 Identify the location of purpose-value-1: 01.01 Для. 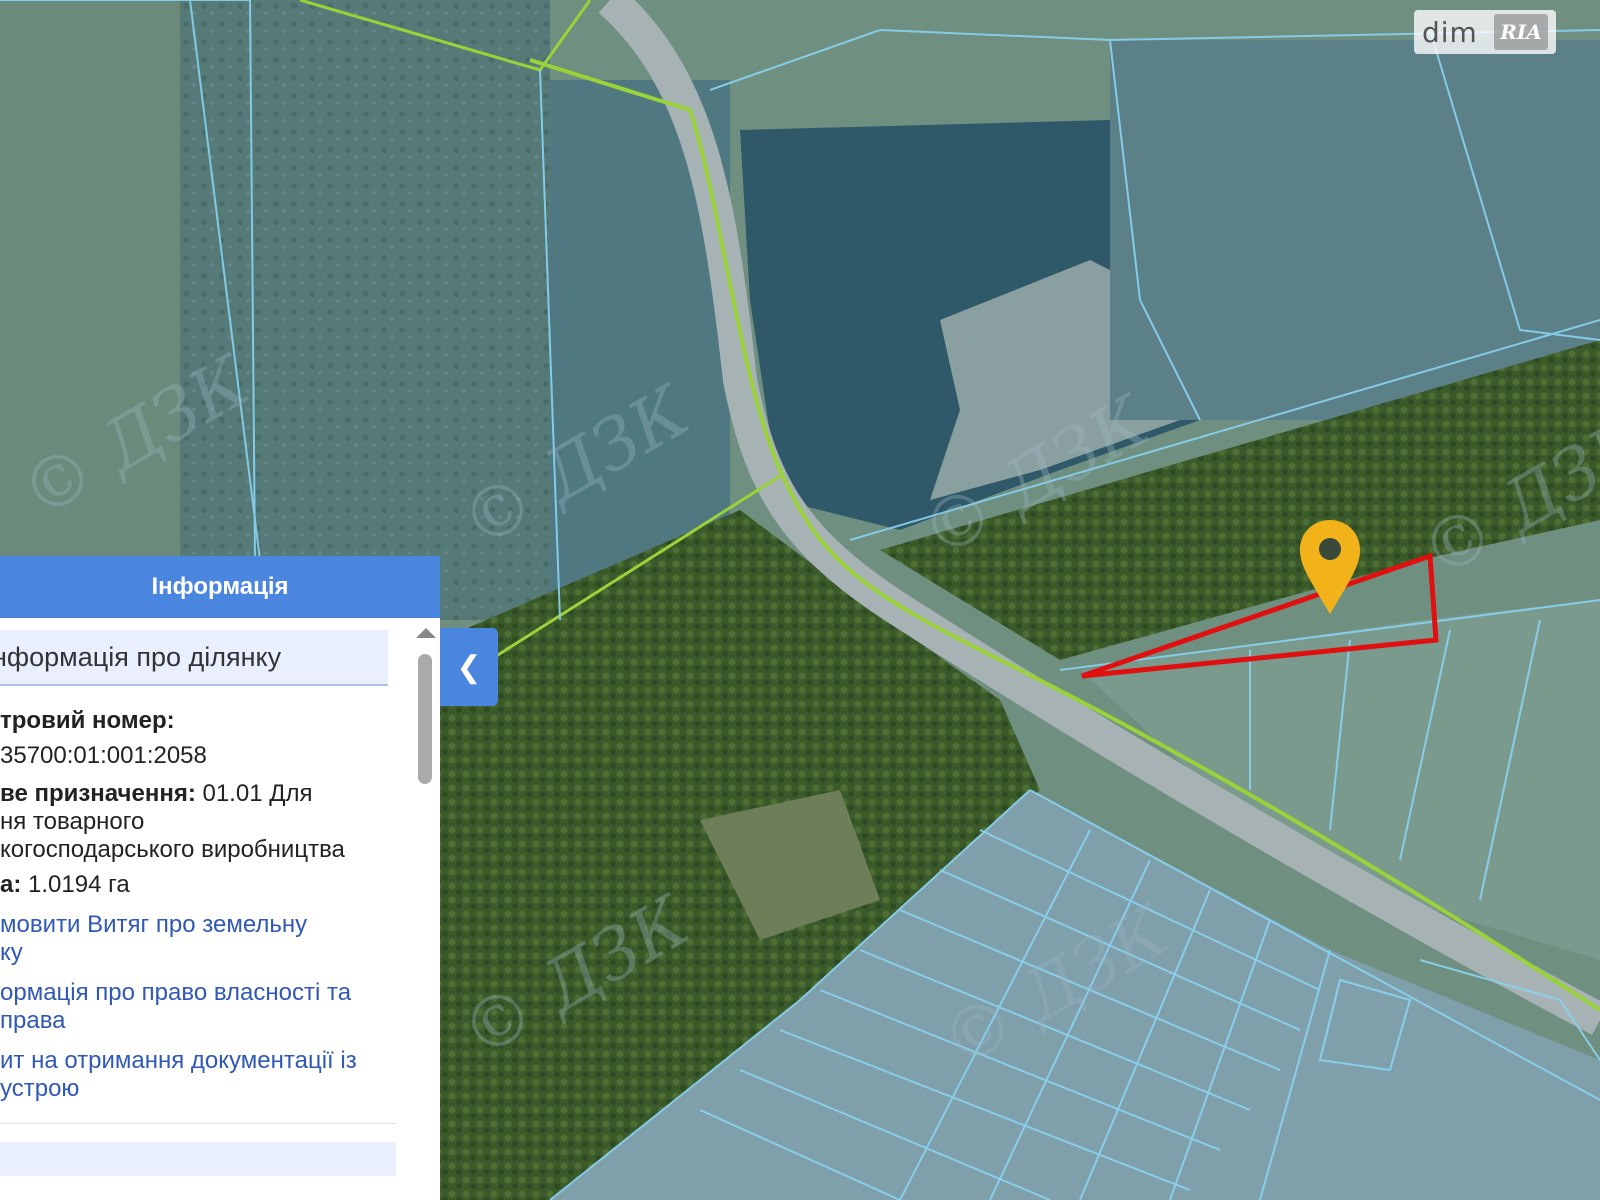
(257, 793).